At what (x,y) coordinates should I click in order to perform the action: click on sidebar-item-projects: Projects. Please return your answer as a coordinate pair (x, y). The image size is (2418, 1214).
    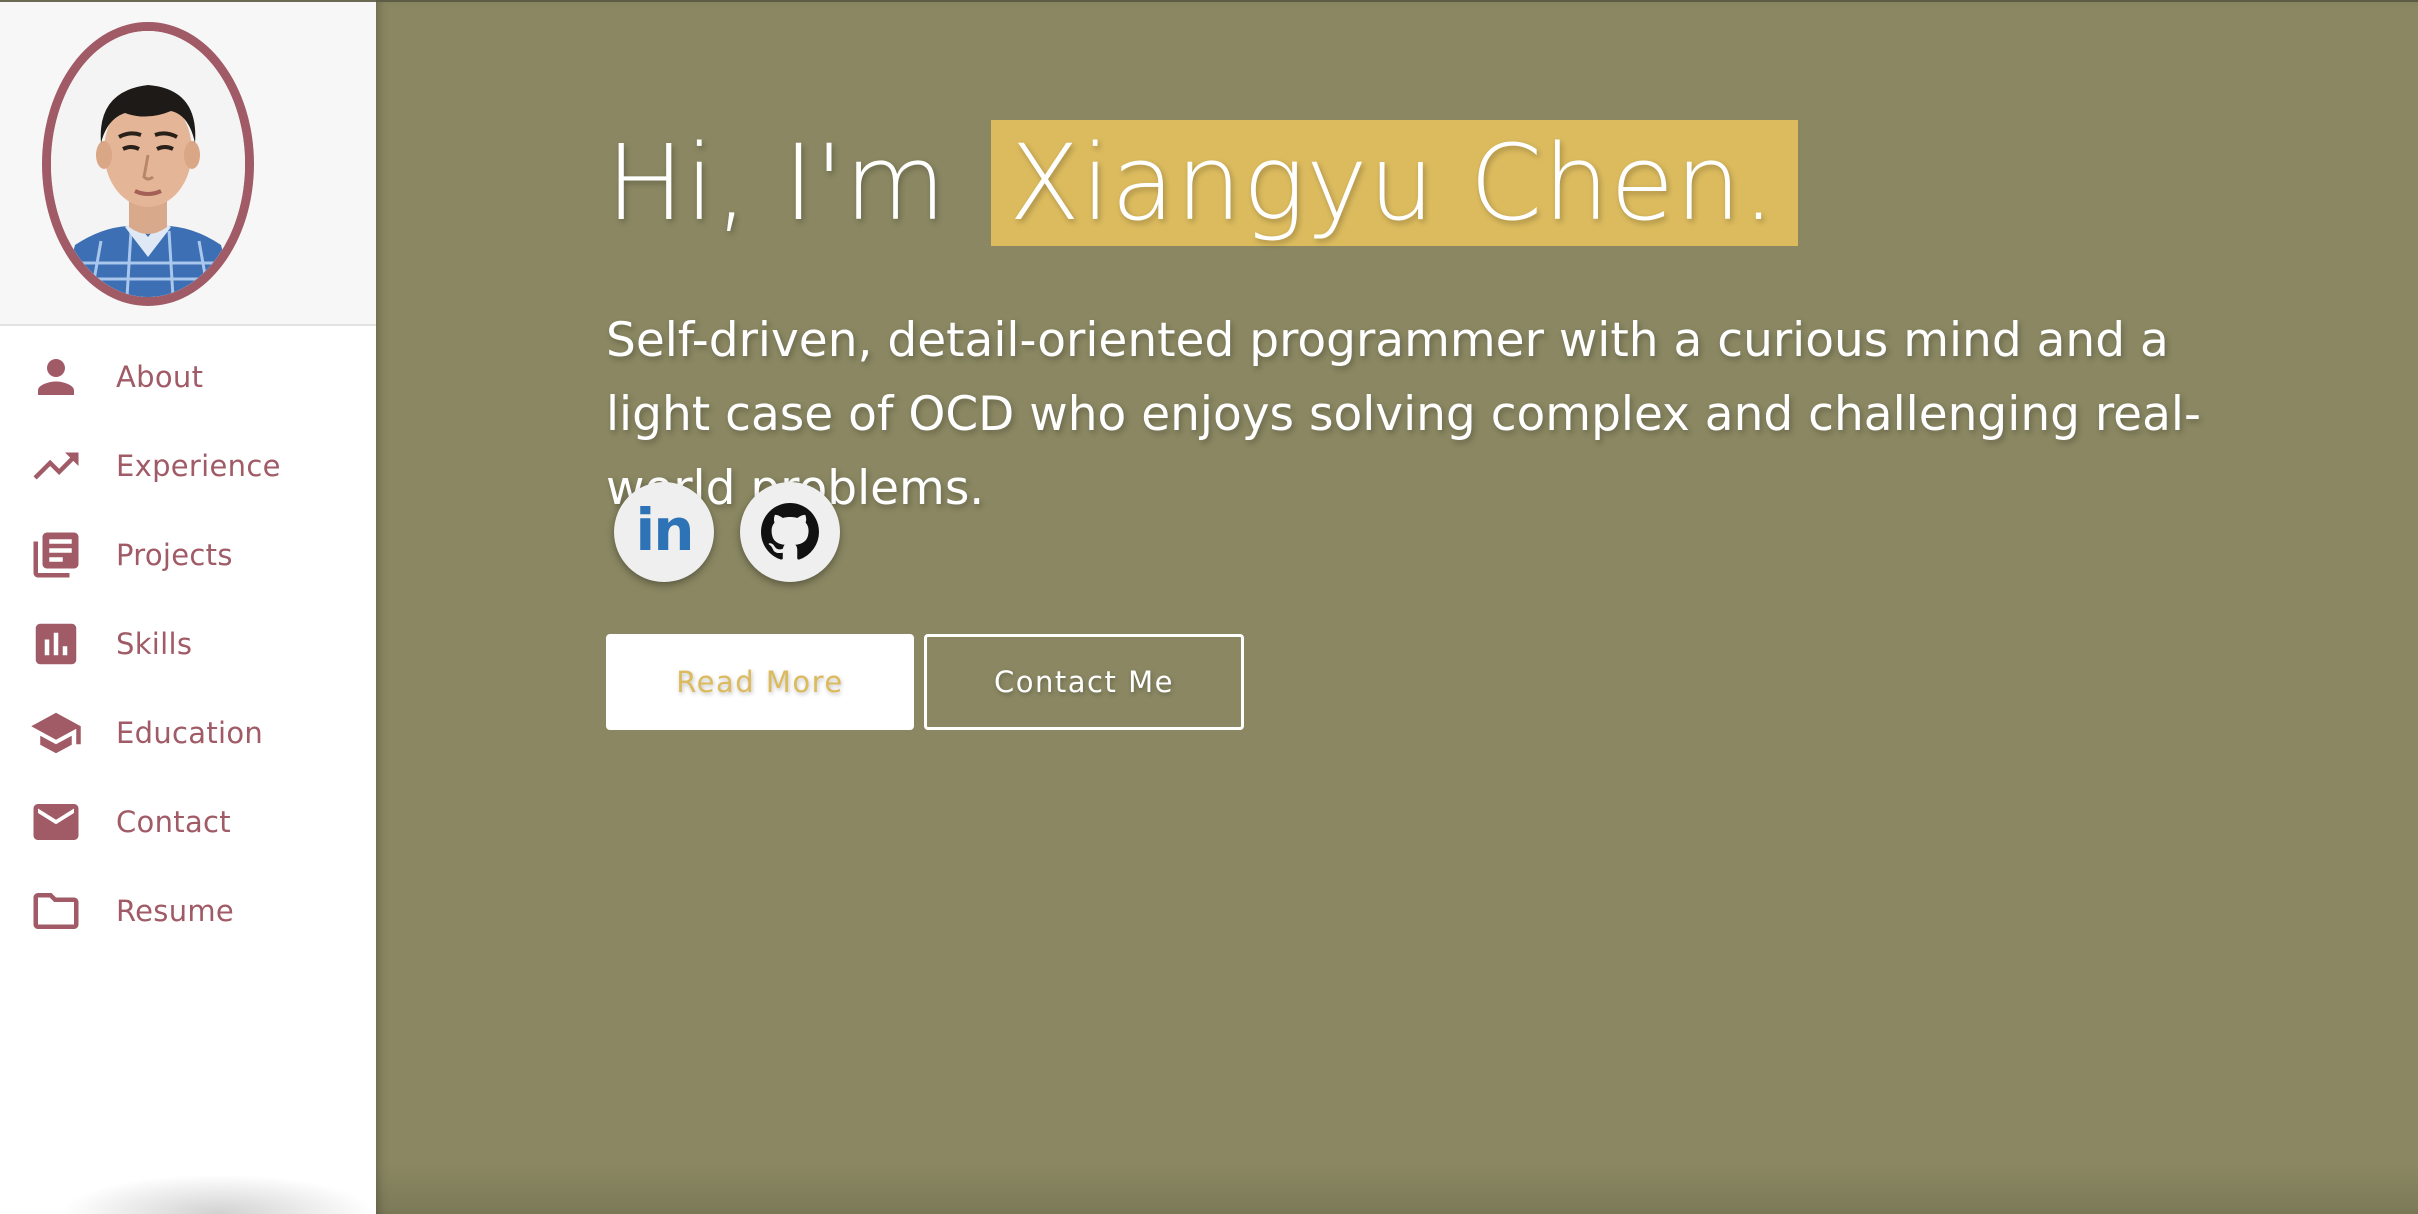
    Looking at the image, I should click on (188, 554).